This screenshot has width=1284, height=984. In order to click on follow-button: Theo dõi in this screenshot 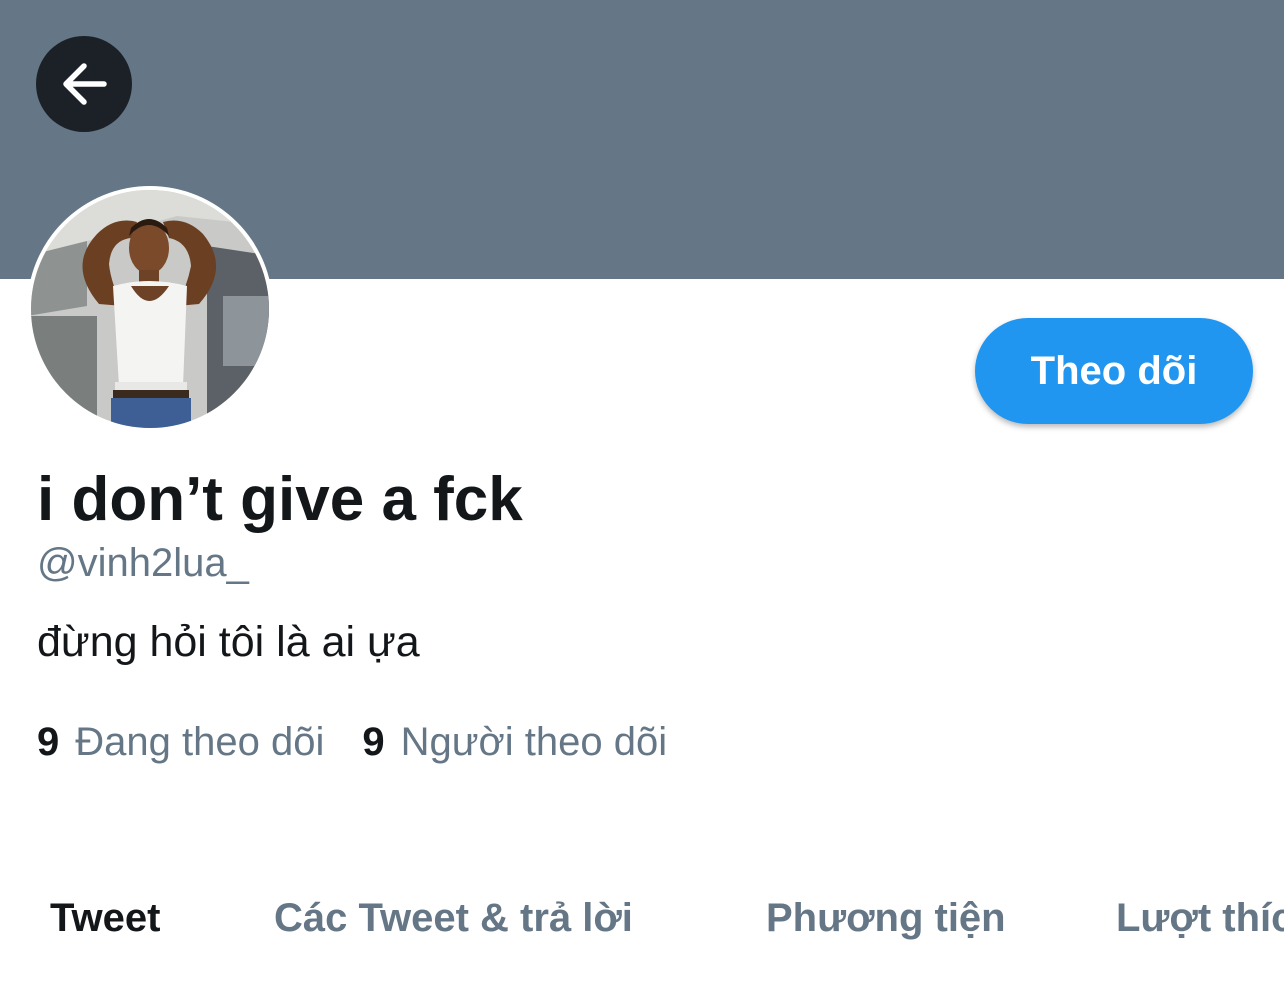, I will do `click(1114, 371)`.